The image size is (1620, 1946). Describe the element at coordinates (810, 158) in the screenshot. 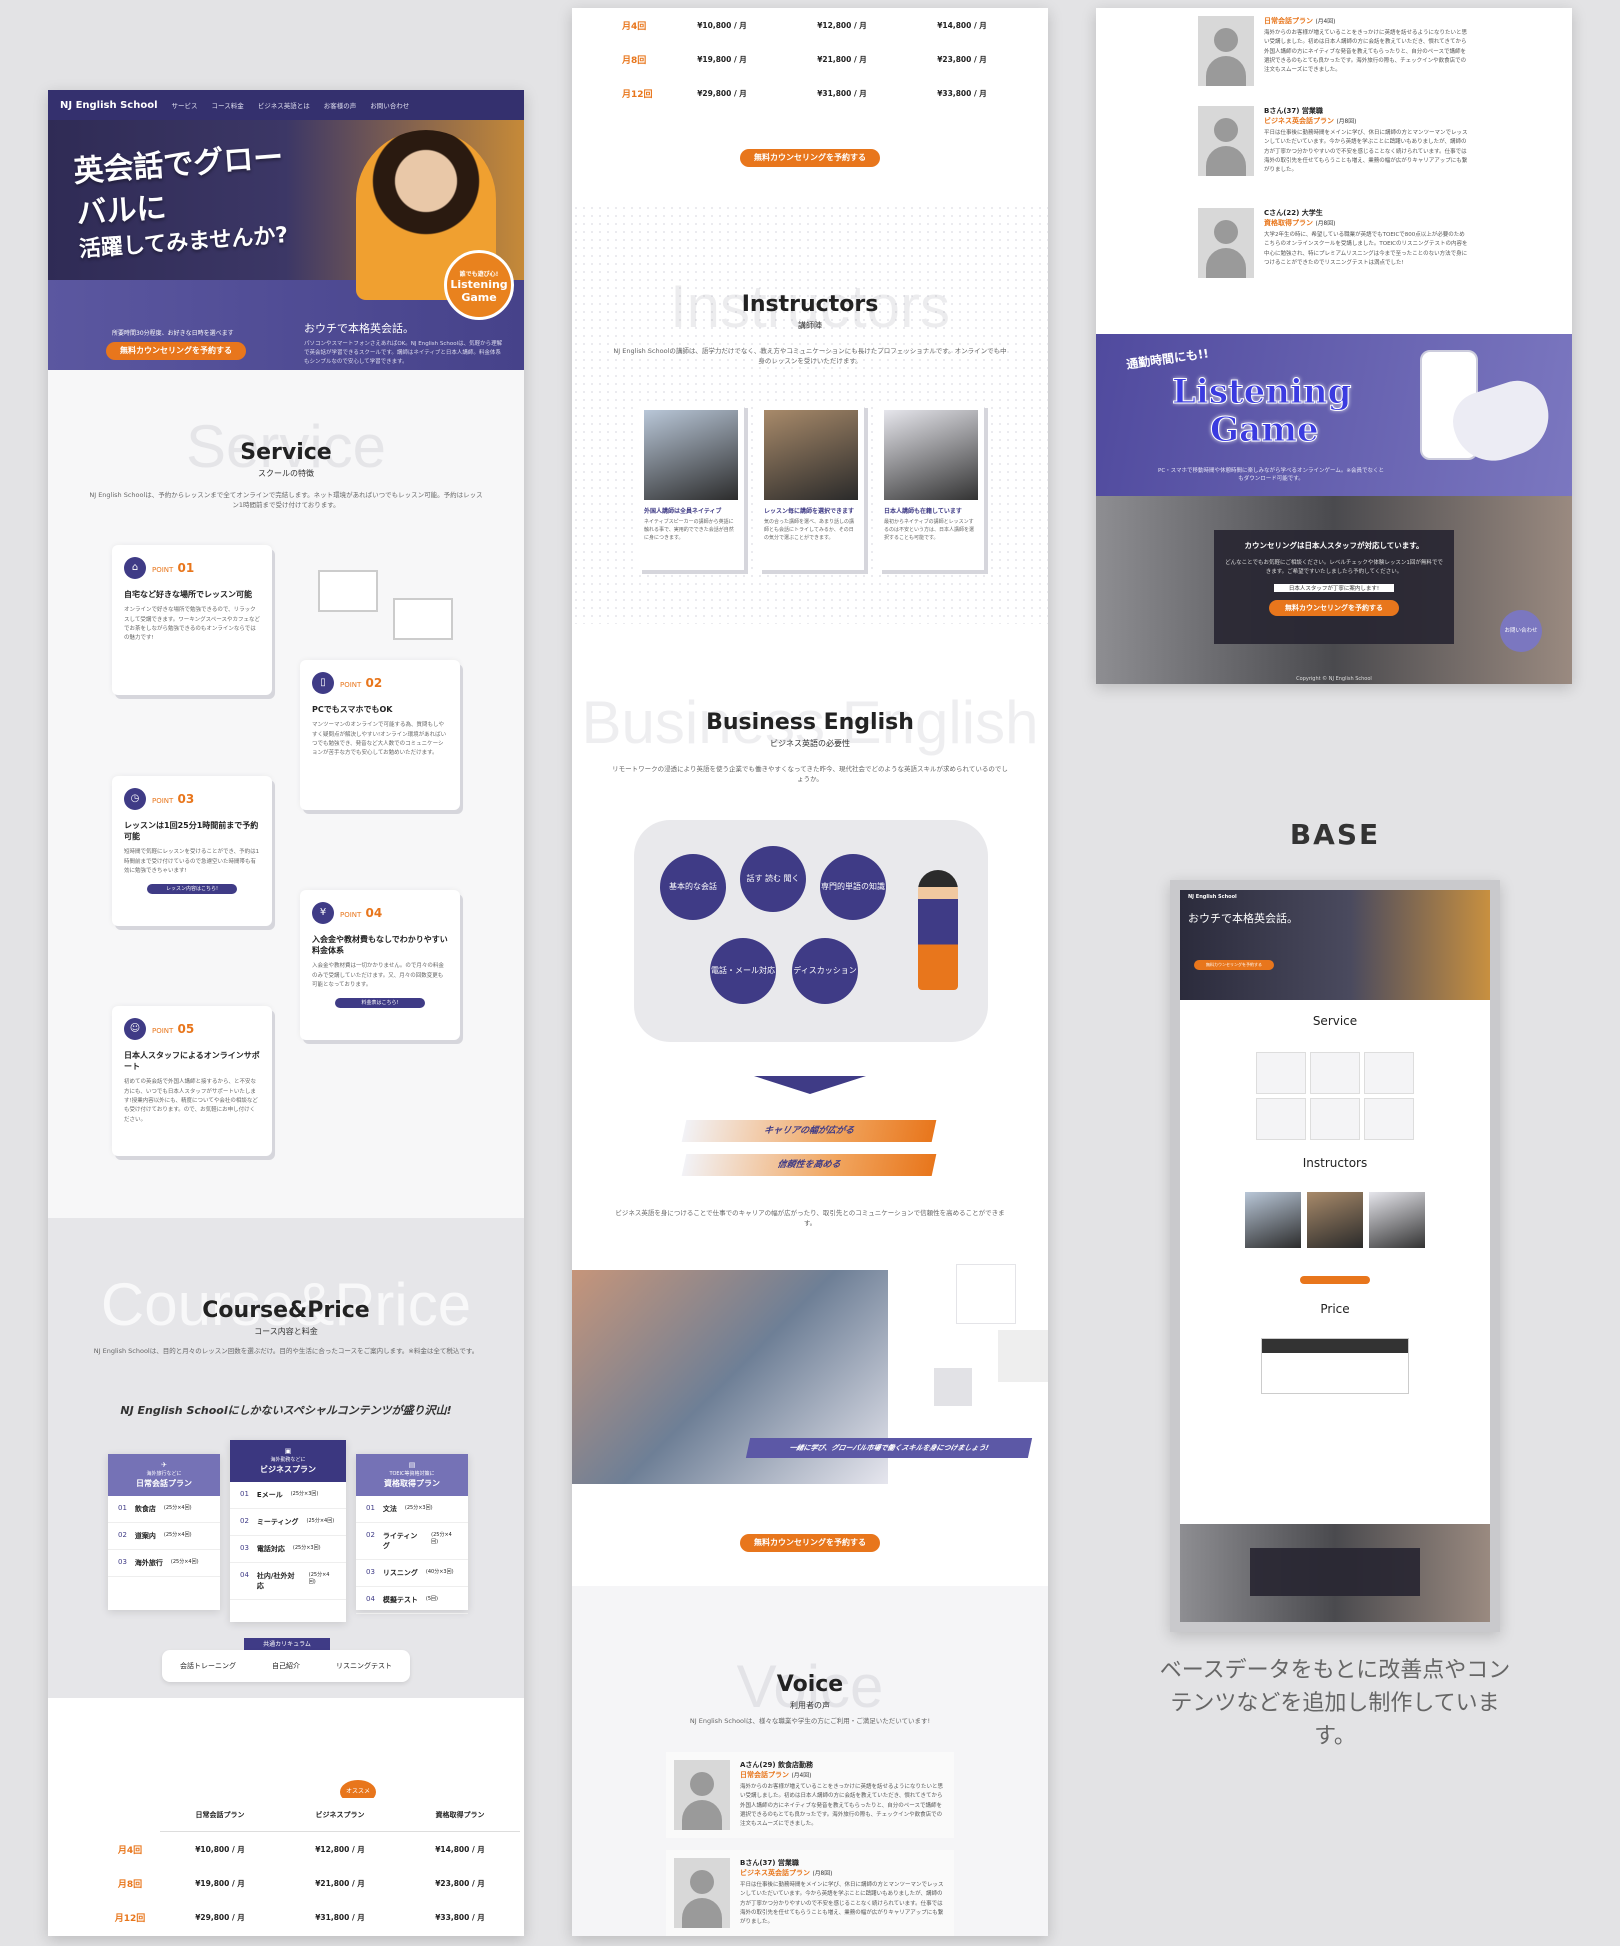

I see `counseling-cta-button: 無料カウンセリングを予約する` at that location.